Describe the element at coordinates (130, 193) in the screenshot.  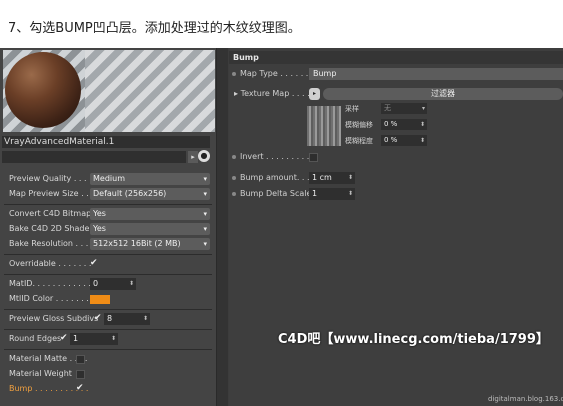
I see `map-preview-size-value: Default (256x256)` at that location.